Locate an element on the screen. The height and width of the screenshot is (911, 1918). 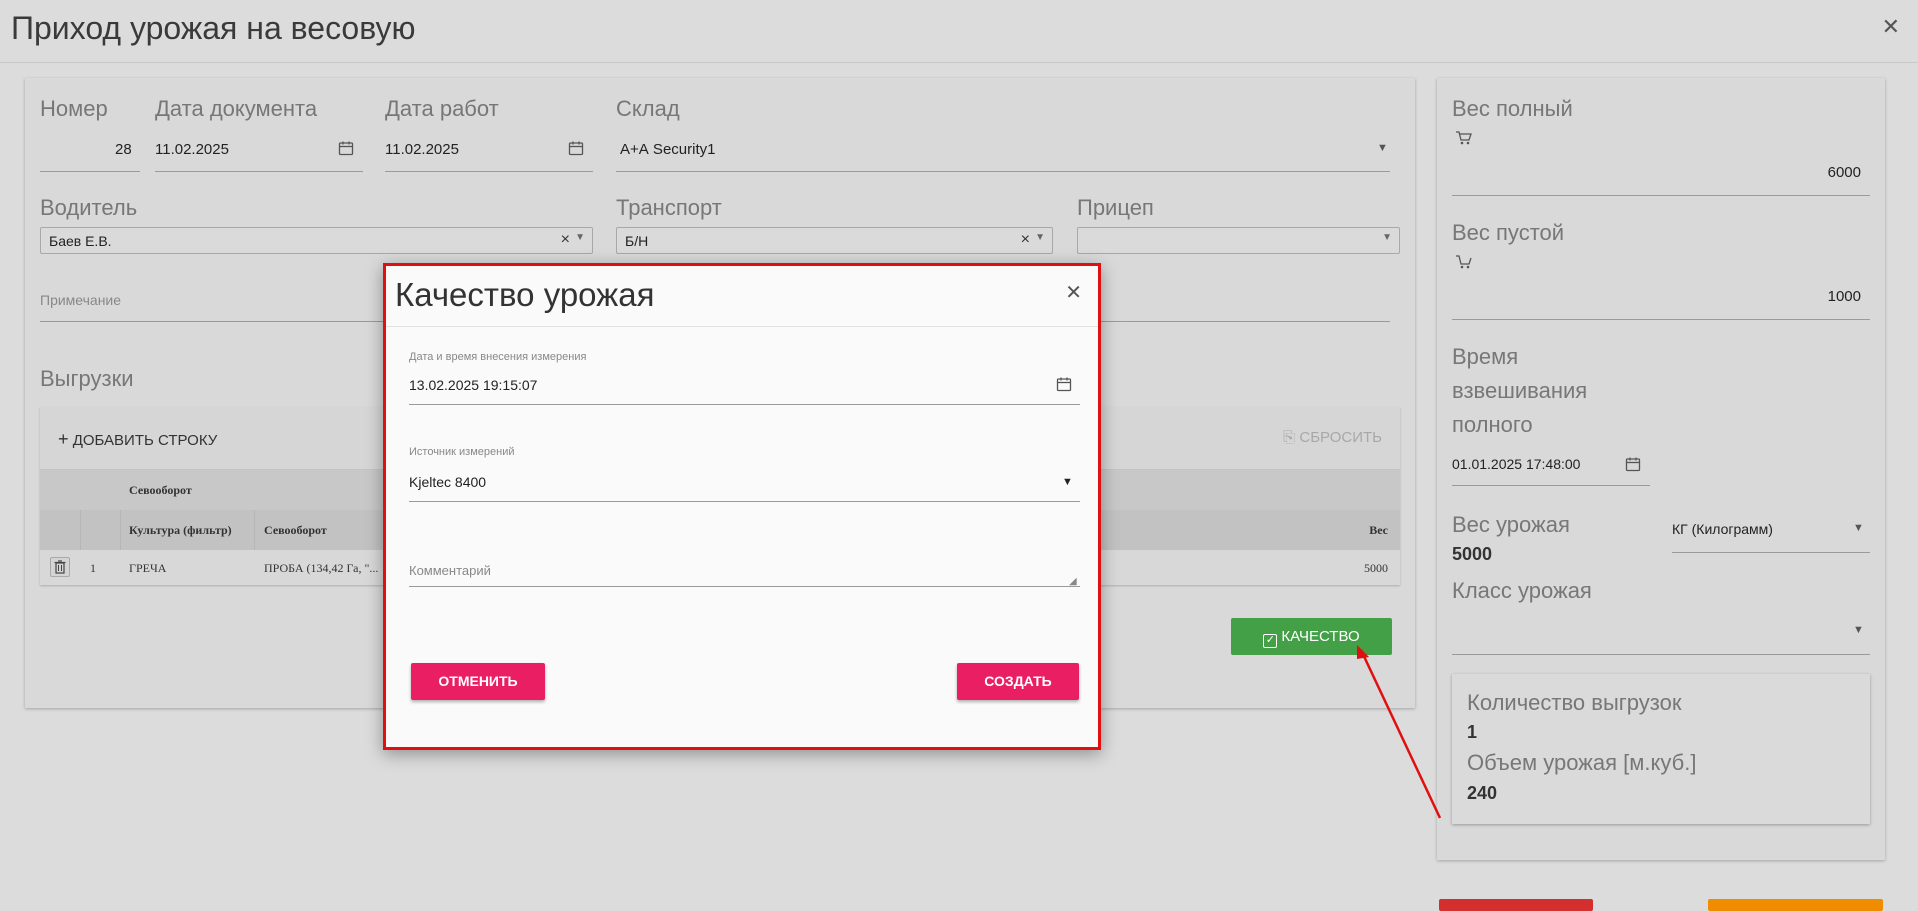
yield-weight-value: 5000 is located at coordinates (1472, 554).